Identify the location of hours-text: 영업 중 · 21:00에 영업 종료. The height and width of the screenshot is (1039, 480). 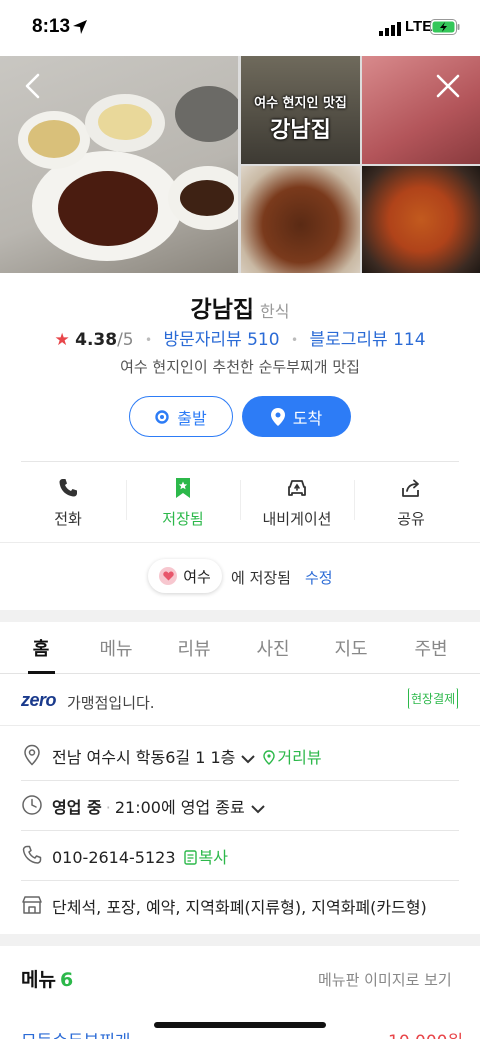
(158, 806).